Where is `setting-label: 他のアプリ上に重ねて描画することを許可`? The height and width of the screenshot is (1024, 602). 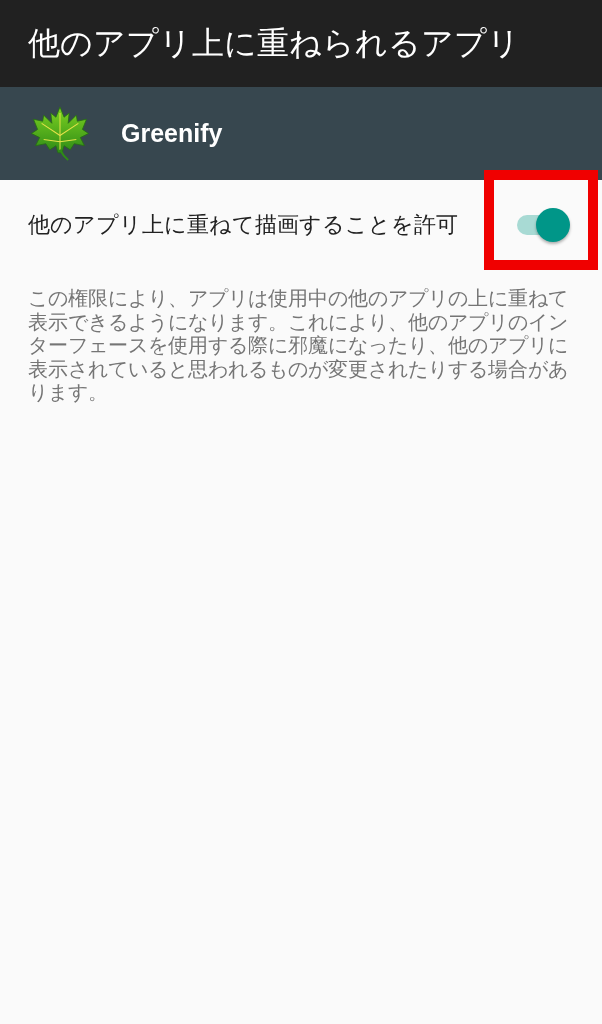 setting-label: 他のアプリ上に重ねて描画することを許可 is located at coordinates (243, 224).